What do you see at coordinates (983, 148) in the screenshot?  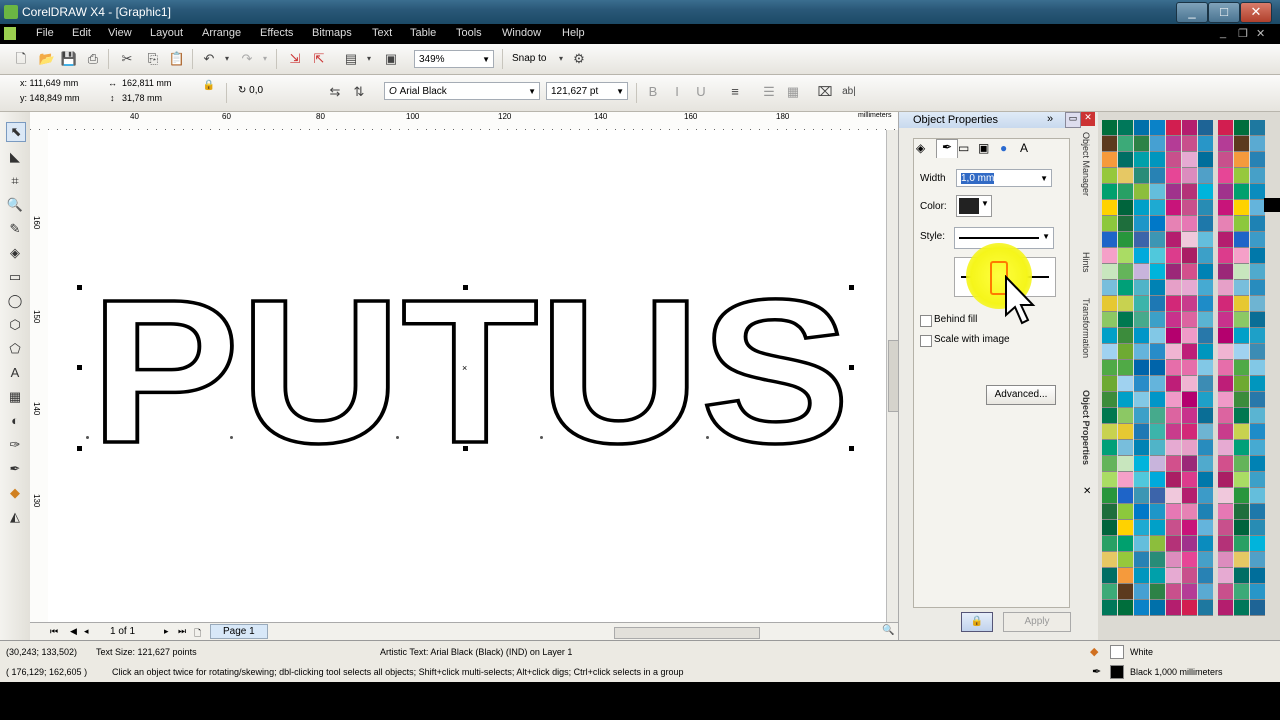 I see `detail-tab-icon: ▣` at bounding box center [983, 148].